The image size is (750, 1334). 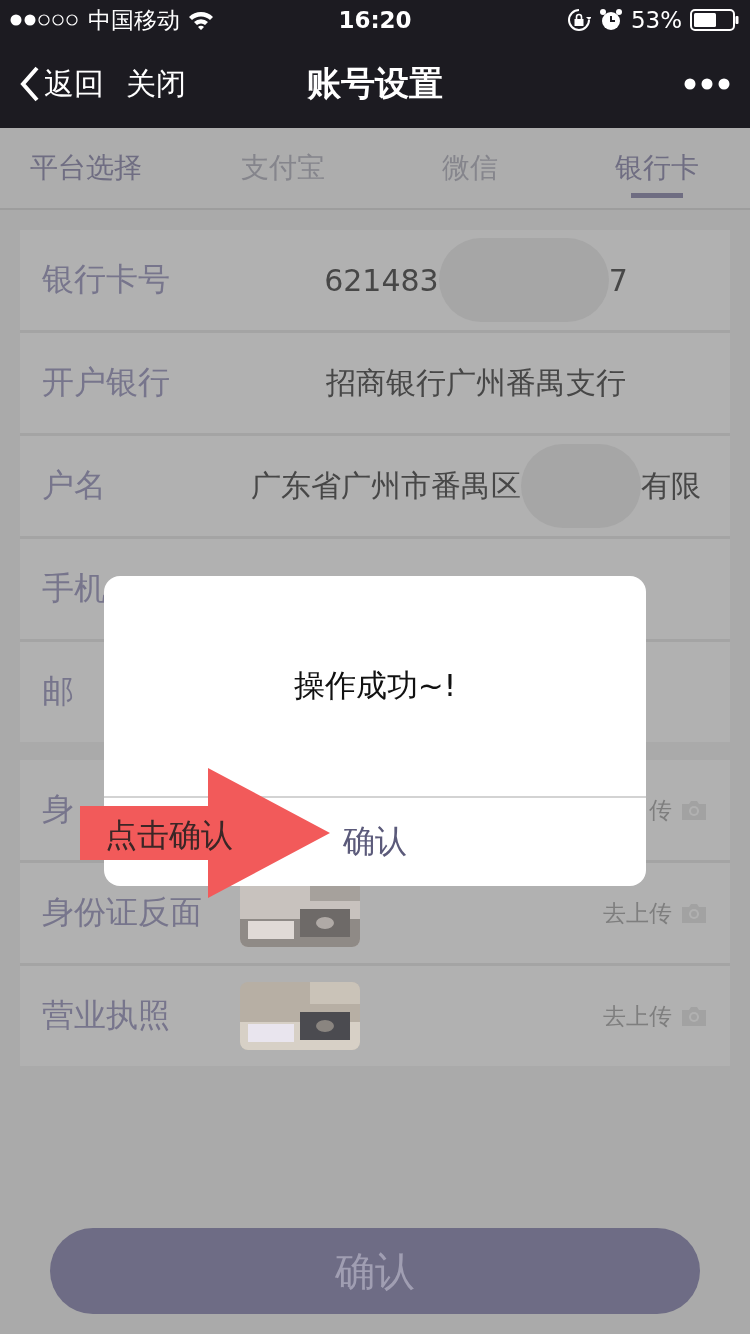 What do you see at coordinates (62, 84) in the screenshot?
I see `back-button: 返回` at bounding box center [62, 84].